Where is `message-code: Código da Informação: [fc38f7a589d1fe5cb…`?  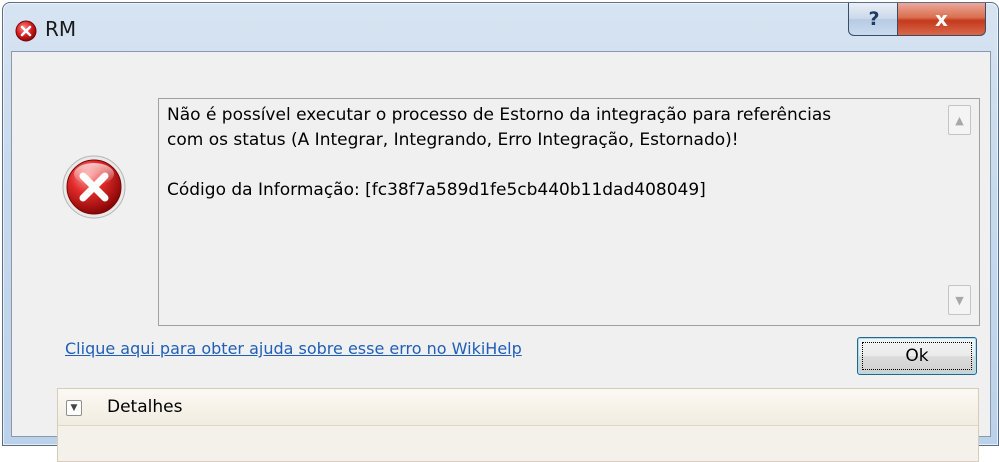 message-code: Código da Informação: [fc38f7a589d1fe5cb… is located at coordinates (436, 190).